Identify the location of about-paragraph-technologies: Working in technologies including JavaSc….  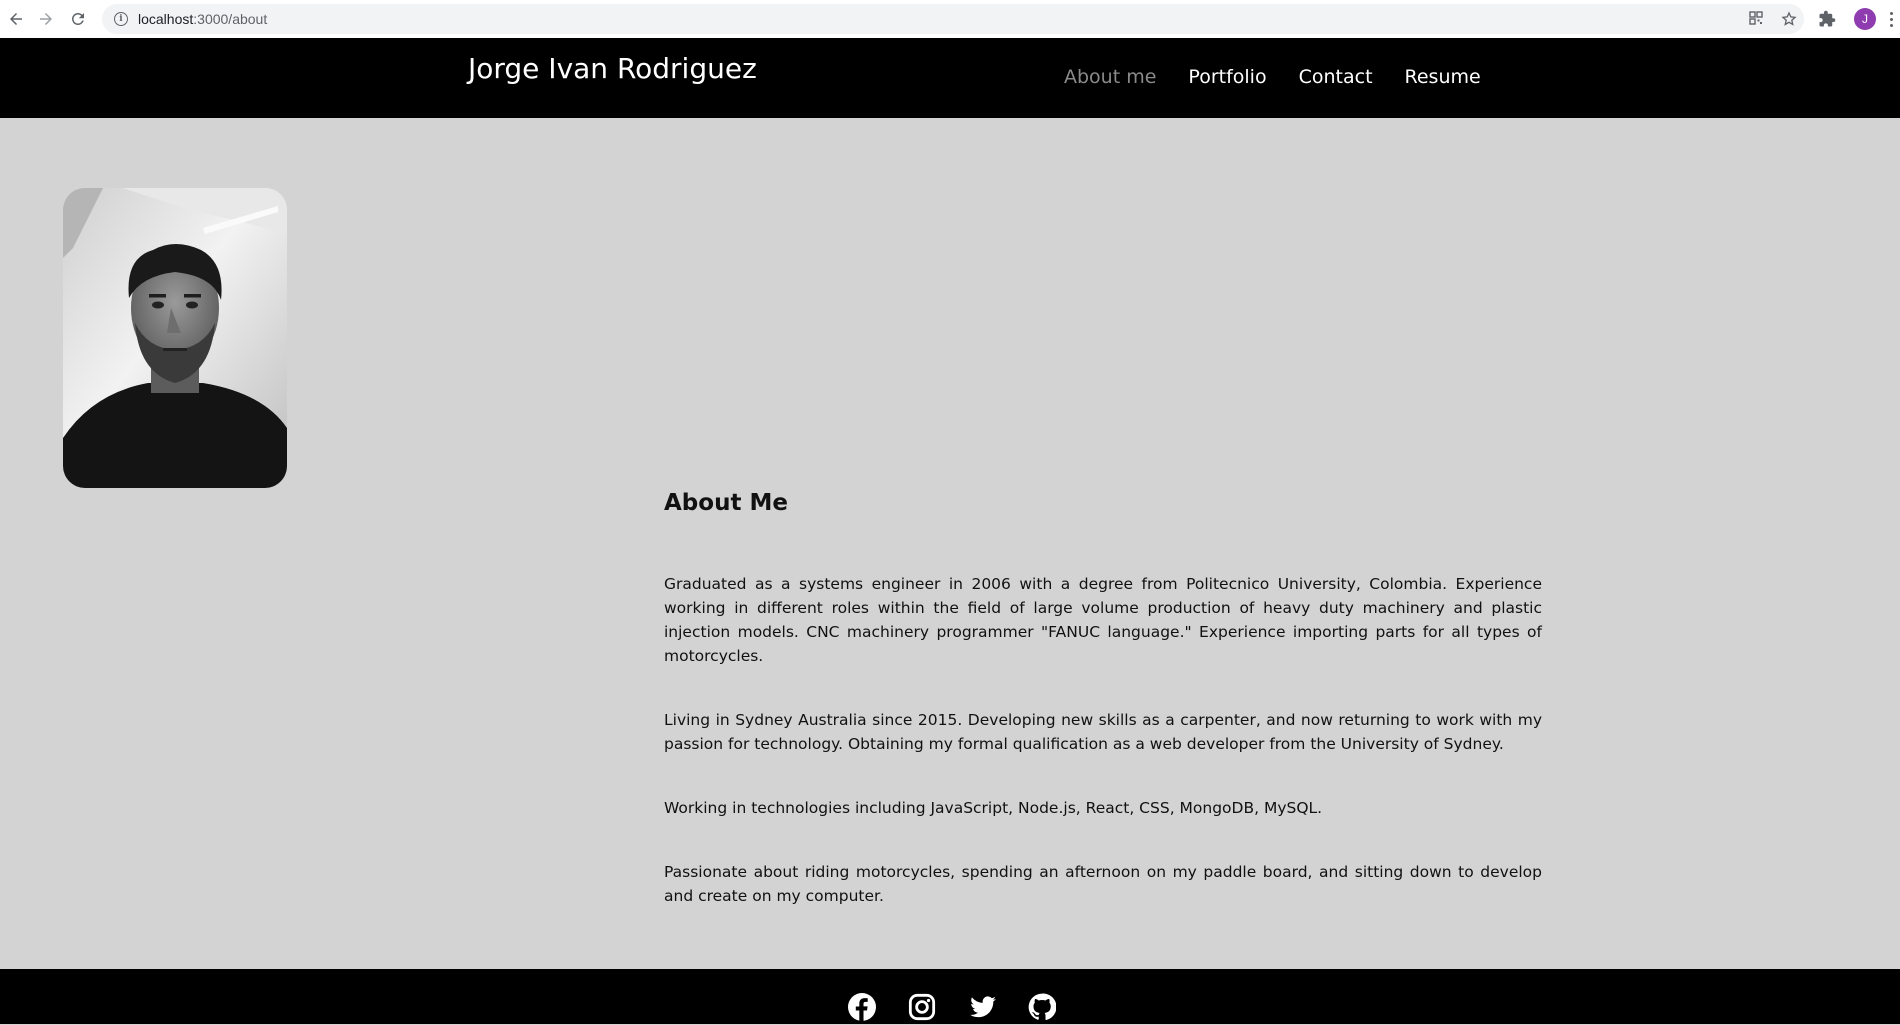
(993, 808).